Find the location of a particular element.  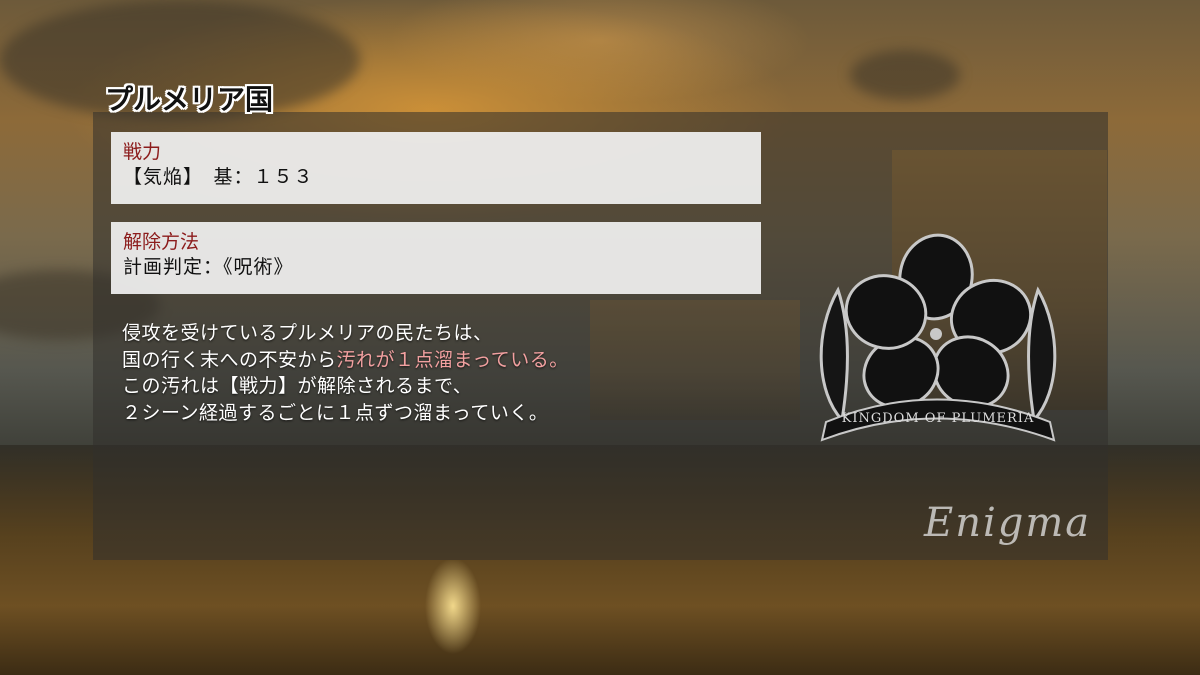

description-line: 侵攻を受けているプルメリアの民たちは、 is located at coordinates (307, 333).